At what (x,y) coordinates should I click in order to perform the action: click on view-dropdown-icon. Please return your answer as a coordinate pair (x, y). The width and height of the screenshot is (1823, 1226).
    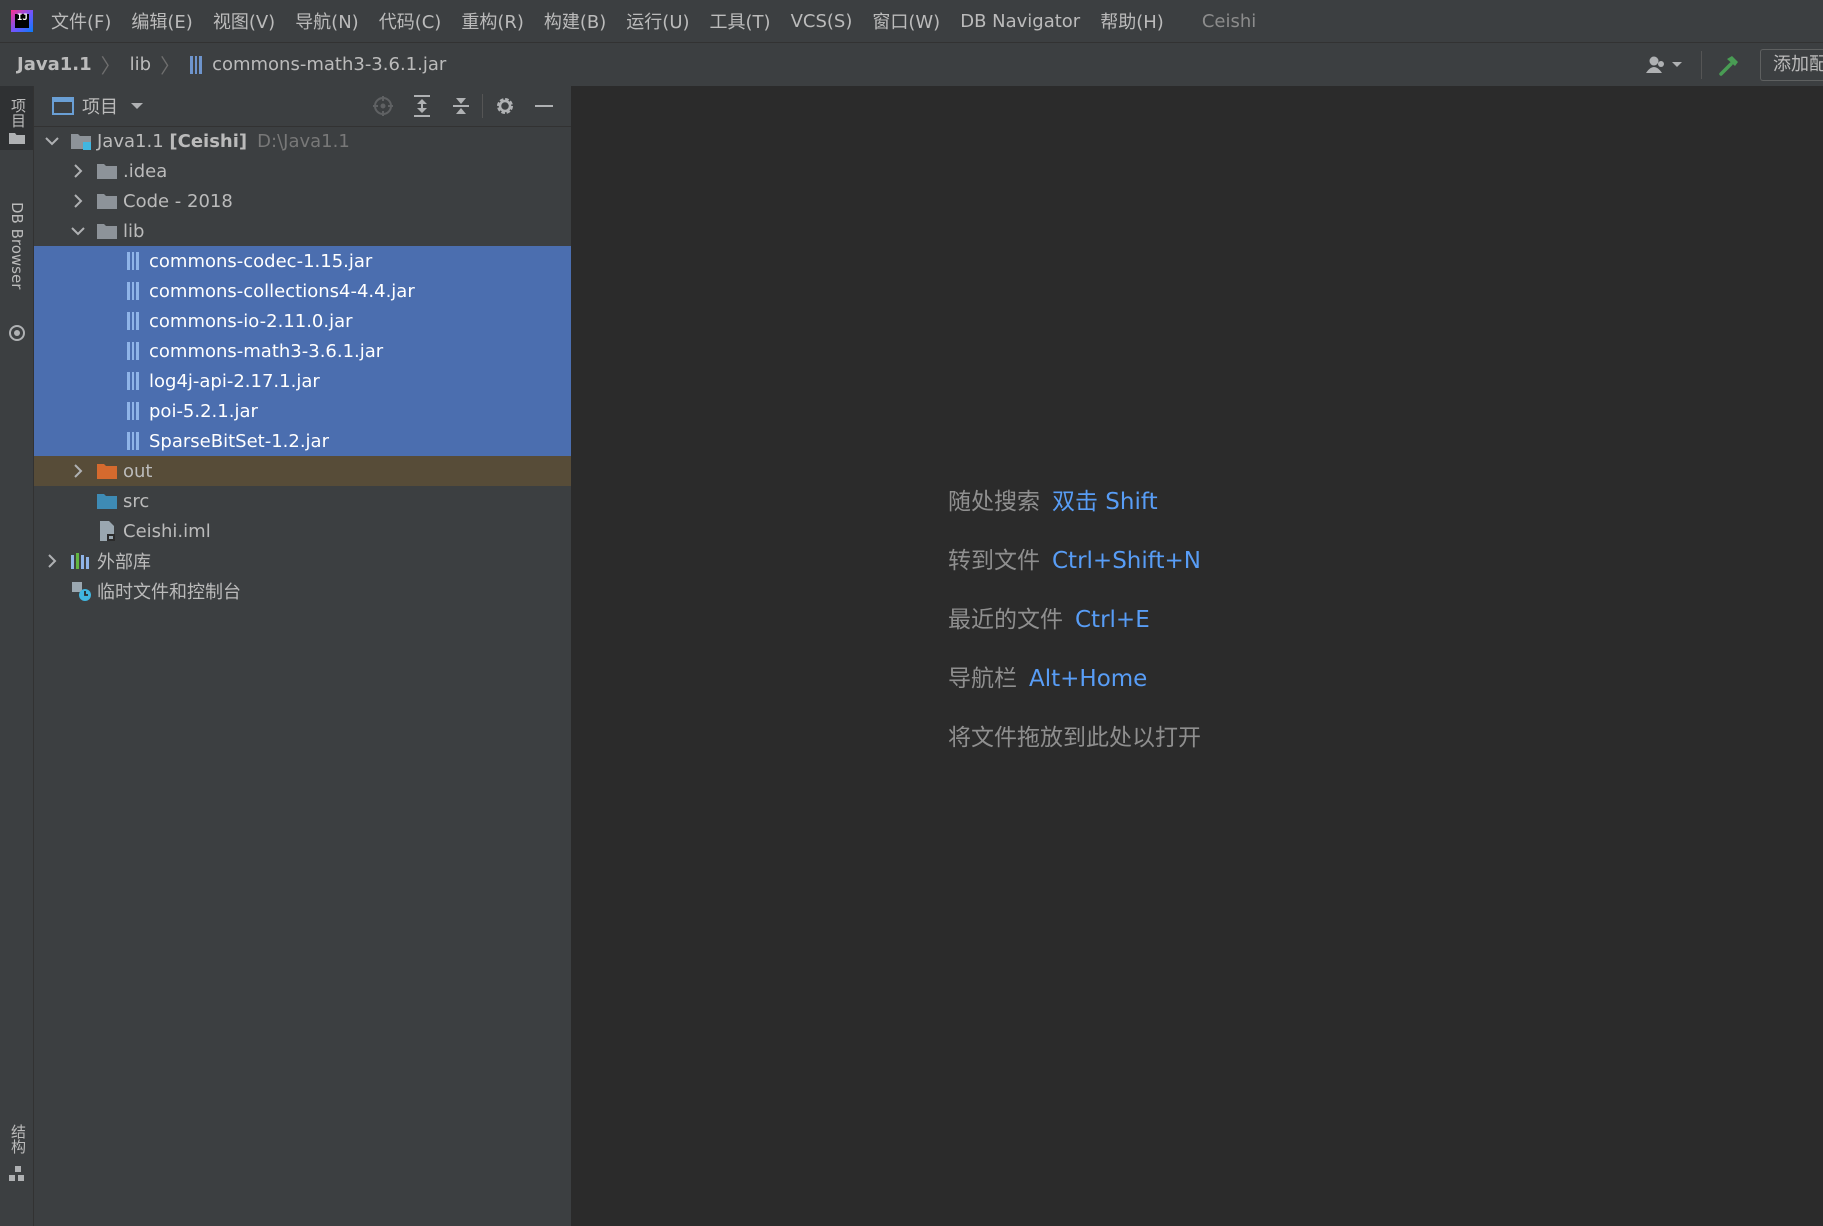
    Looking at the image, I should click on (137, 106).